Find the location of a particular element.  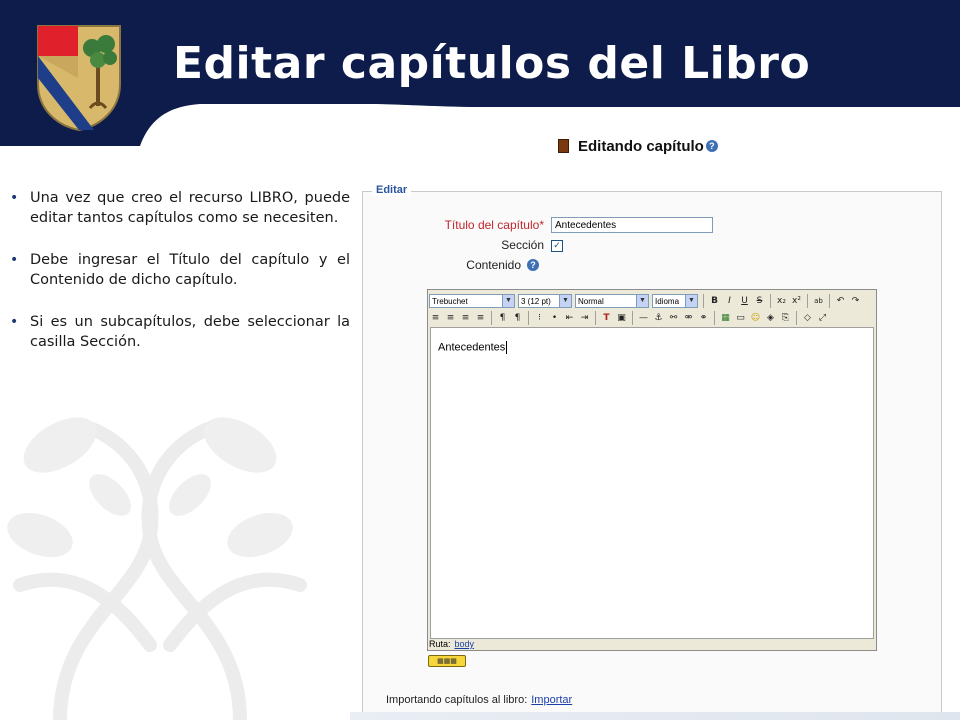

underline-button: U is located at coordinates (744, 301).